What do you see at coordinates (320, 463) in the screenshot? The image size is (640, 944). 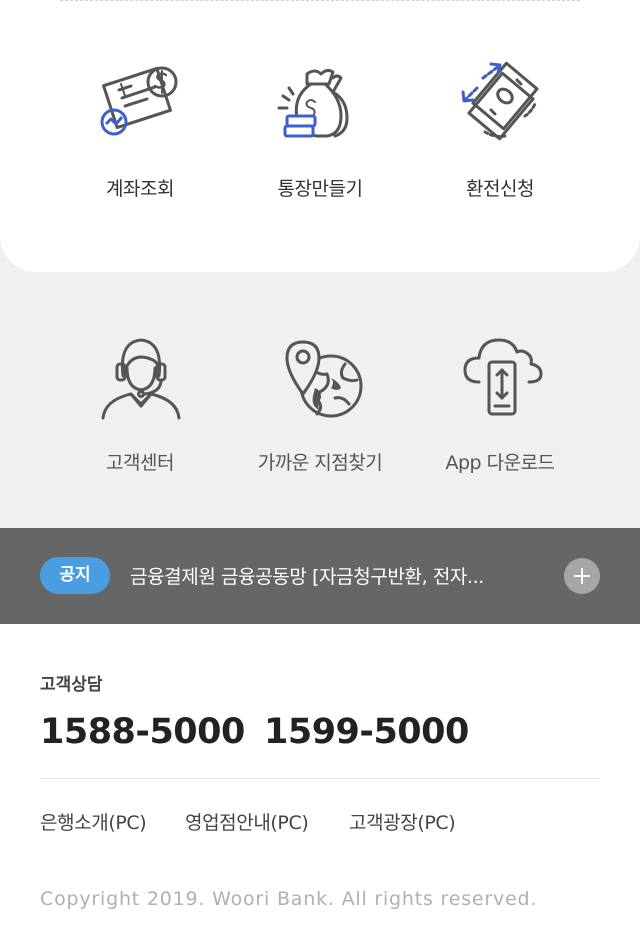 I see `menu-label: 가까운 지점찾기` at bounding box center [320, 463].